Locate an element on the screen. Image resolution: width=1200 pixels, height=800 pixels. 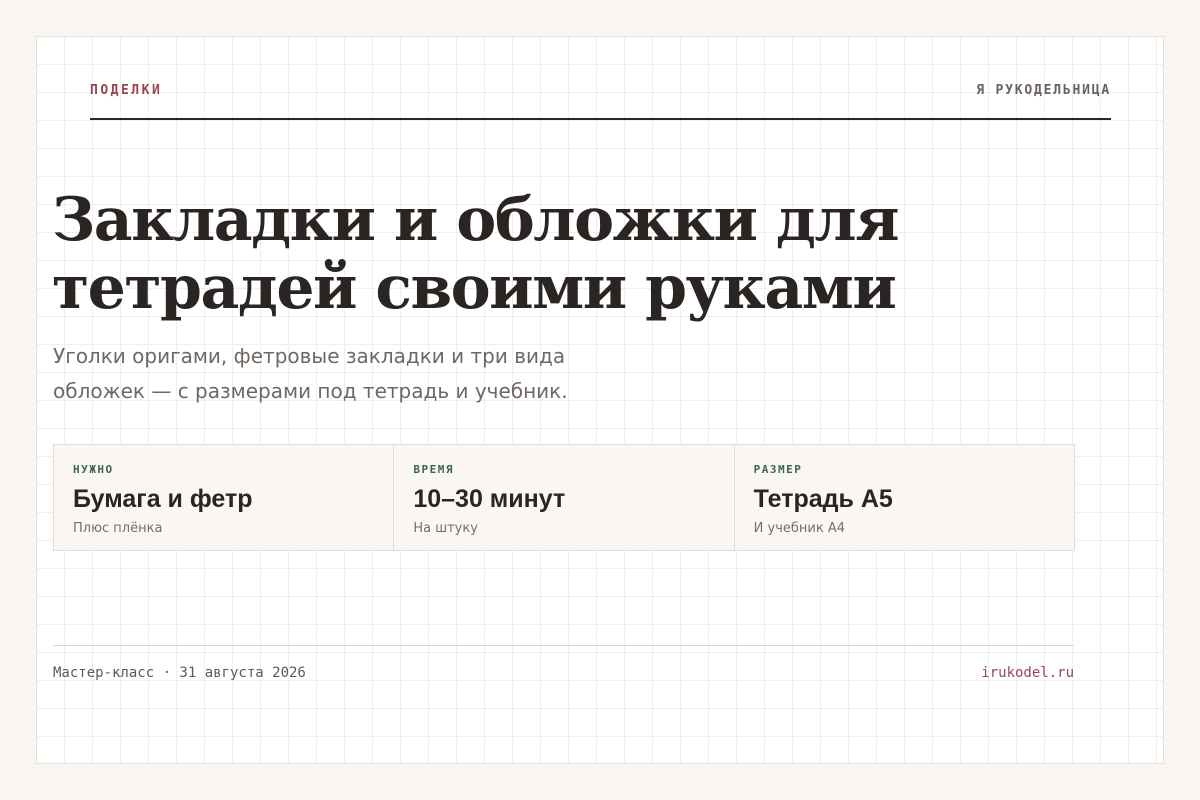
stat-materials: НУЖНО Бумага и фетр Плюс плёнка is located at coordinates (224, 497).